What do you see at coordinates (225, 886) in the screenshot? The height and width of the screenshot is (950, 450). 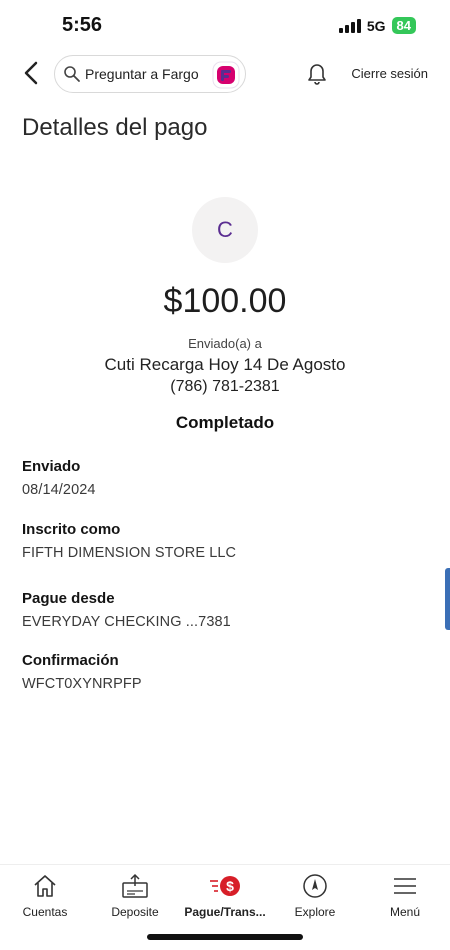 I see `pay-transfer-icon: $` at bounding box center [225, 886].